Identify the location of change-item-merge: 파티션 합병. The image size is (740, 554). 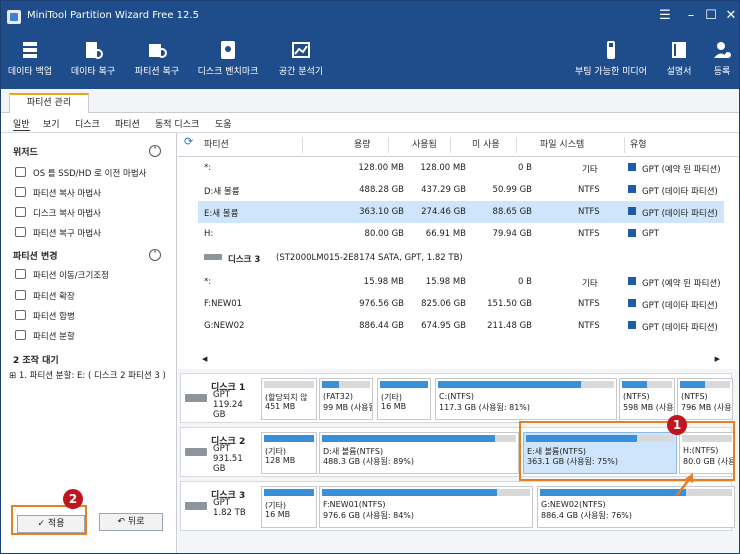
(54, 316).